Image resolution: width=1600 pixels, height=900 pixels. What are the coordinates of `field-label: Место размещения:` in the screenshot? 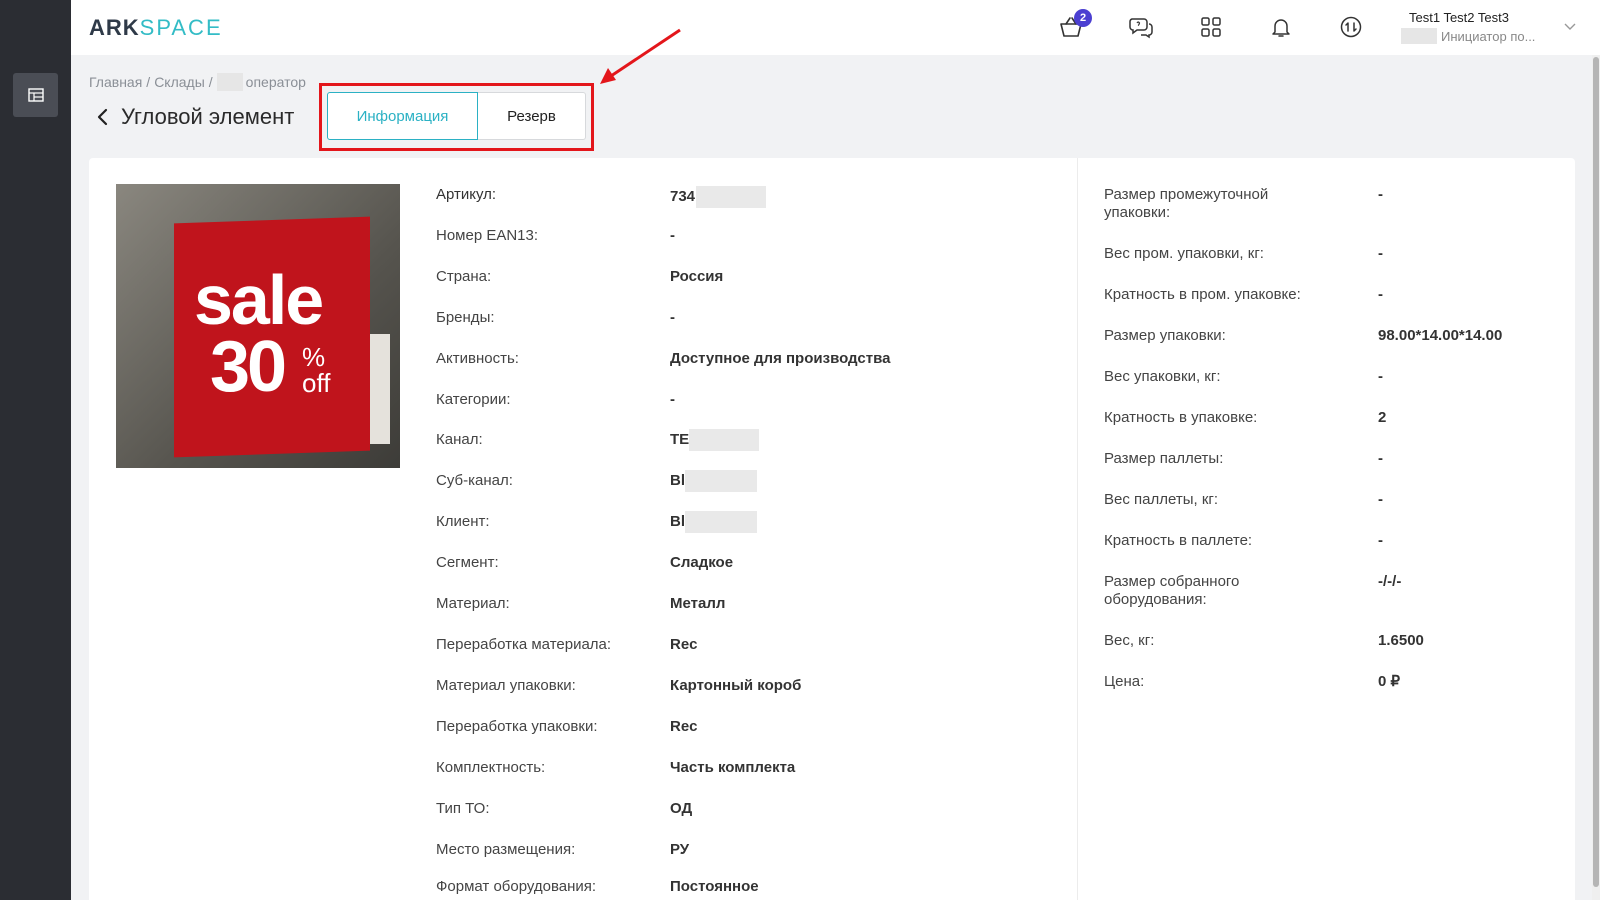 It's located at (506, 849).